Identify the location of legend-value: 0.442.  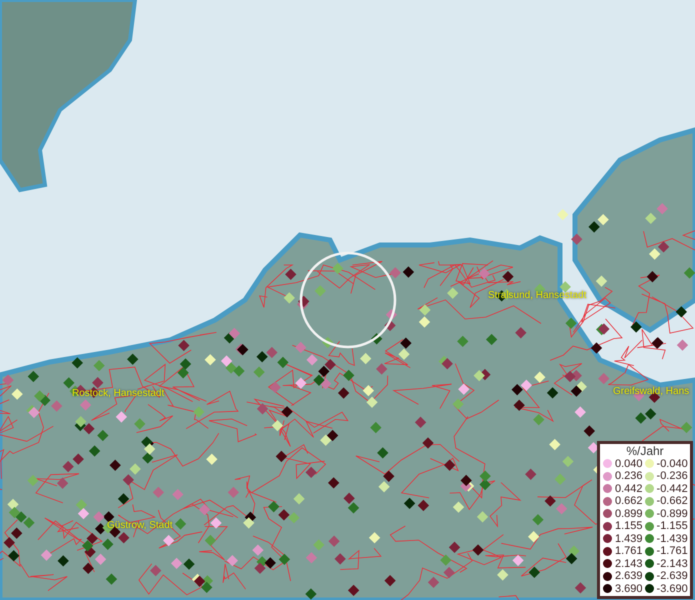
(629, 488).